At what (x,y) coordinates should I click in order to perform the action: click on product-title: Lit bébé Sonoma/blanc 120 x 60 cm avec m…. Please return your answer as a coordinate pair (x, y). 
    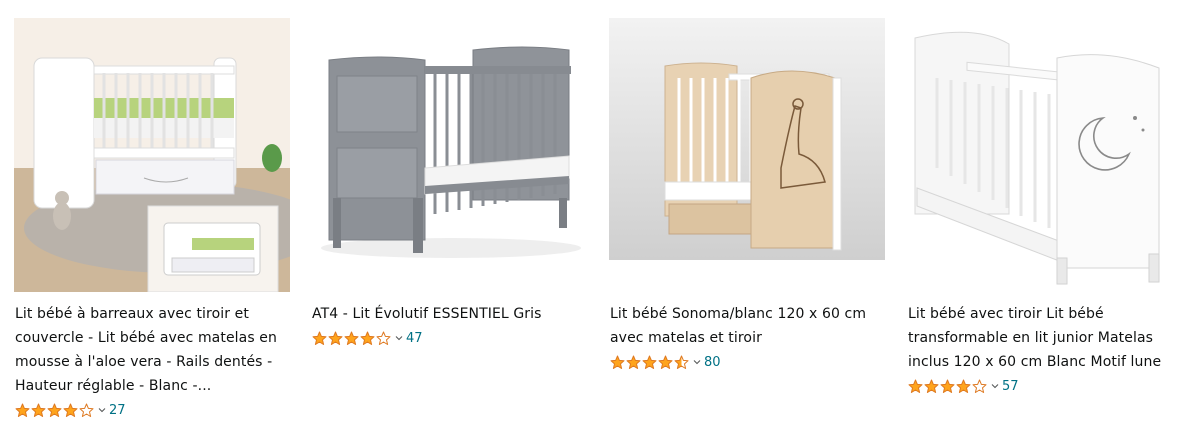
    Looking at the image, I should click on (746, 326).